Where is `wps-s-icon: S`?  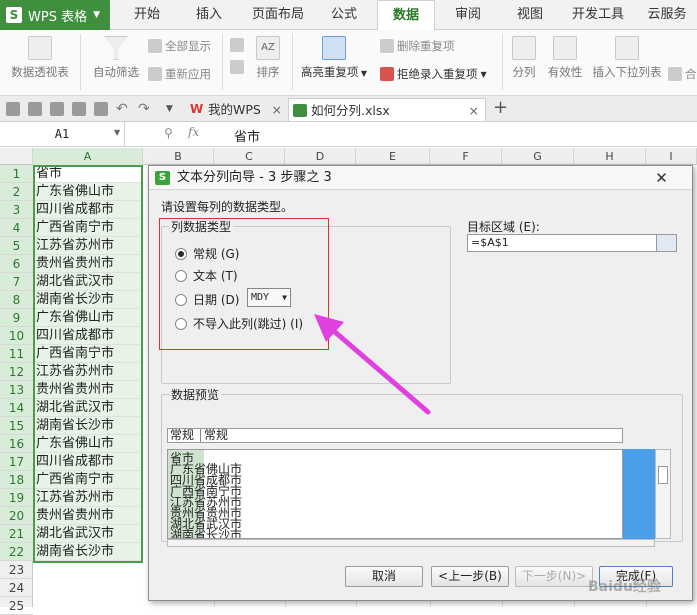 wps-s-icon: S is located at coordinates (162, 178).